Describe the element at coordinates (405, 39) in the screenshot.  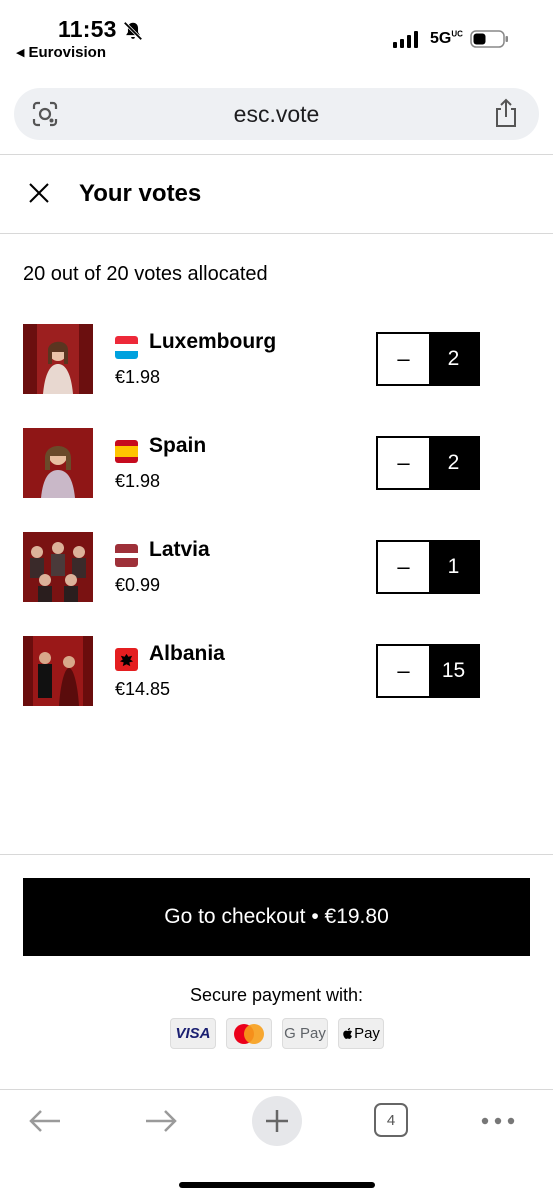
I see `signal-icon` at that location.